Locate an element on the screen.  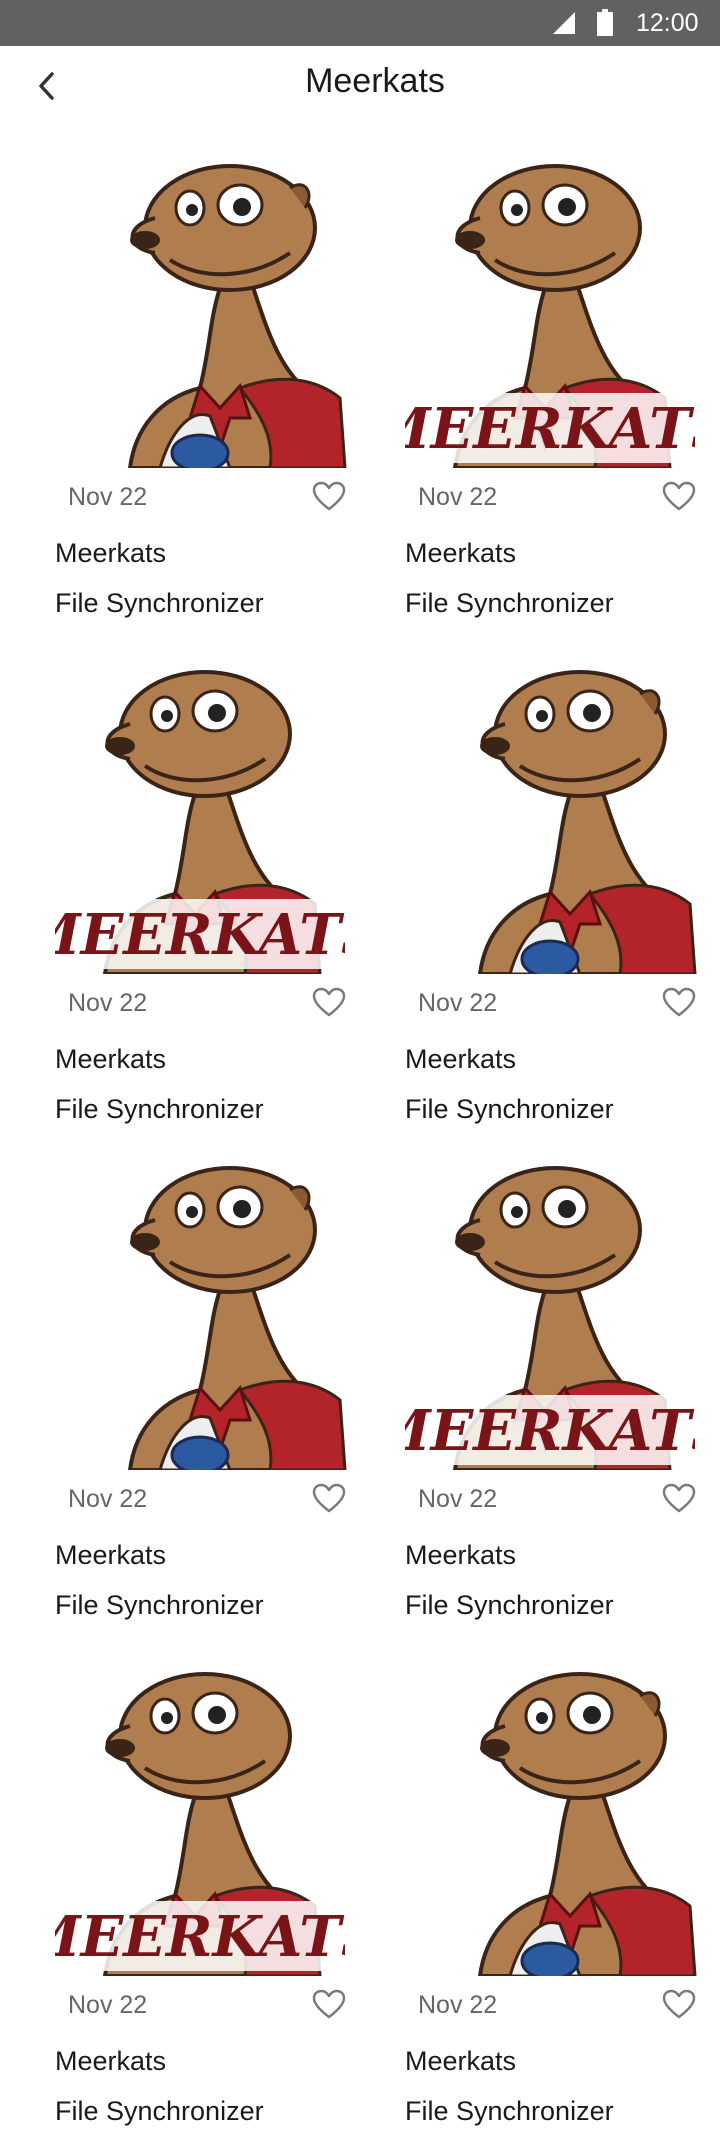
page-title: Meerkats is located at coordinates (375, 81).